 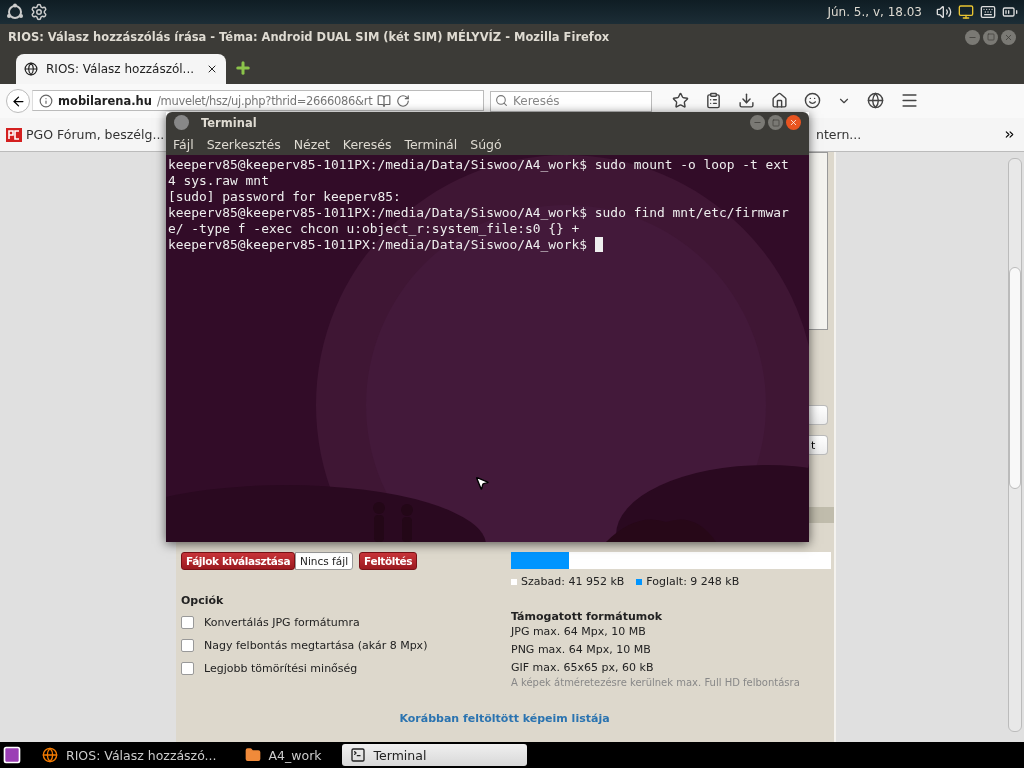 I want to click on terminal-title: Terminal, so click(x=229, y=122).